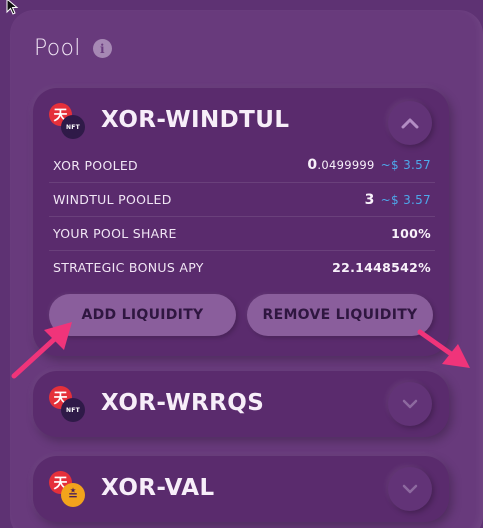  What do you see at coordinates (242, 165) in the screenshot?
I see `xor-pooled-row: XOR POOLED 0.0499999 ~$ 3.57` at bounding box center [242, 165].